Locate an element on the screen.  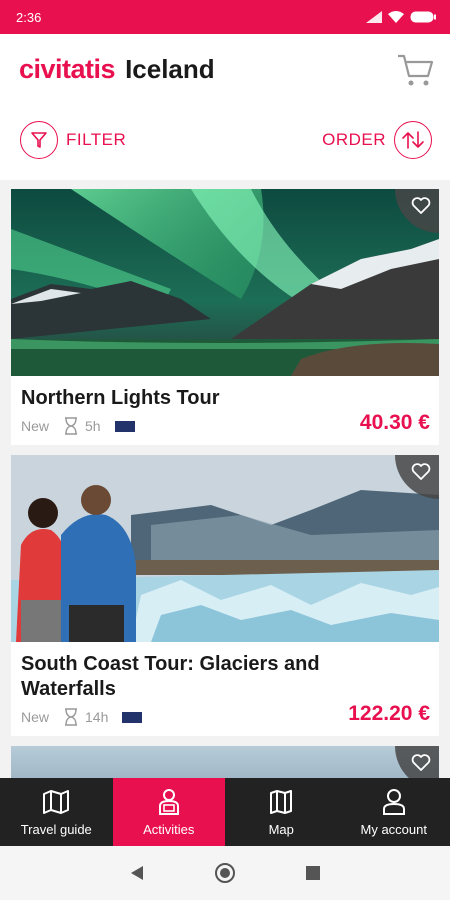
duration: 5h is located at coordinates (93, 426).